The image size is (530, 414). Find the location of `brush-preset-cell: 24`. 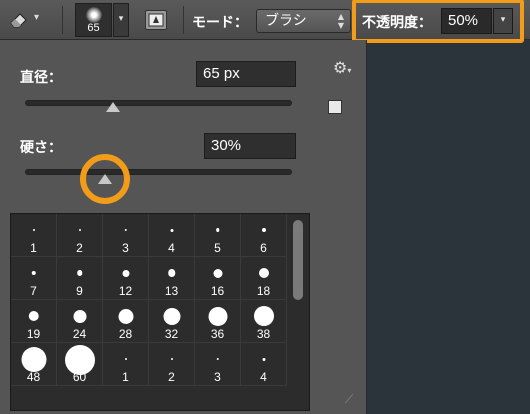

brush-preset-cell: 24 is located at coordinates (80, 321).